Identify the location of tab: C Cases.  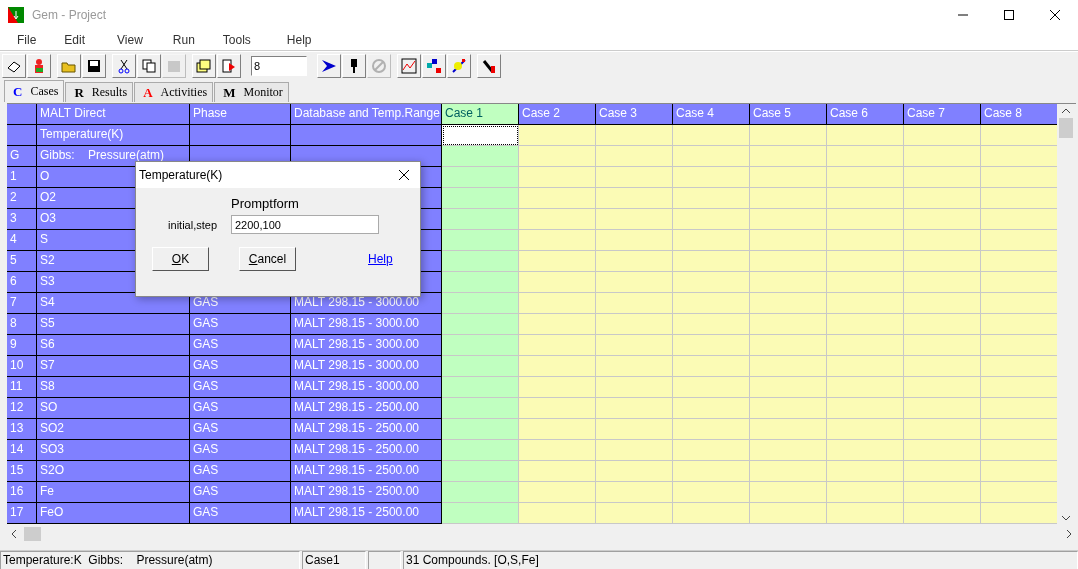
(34, 91).